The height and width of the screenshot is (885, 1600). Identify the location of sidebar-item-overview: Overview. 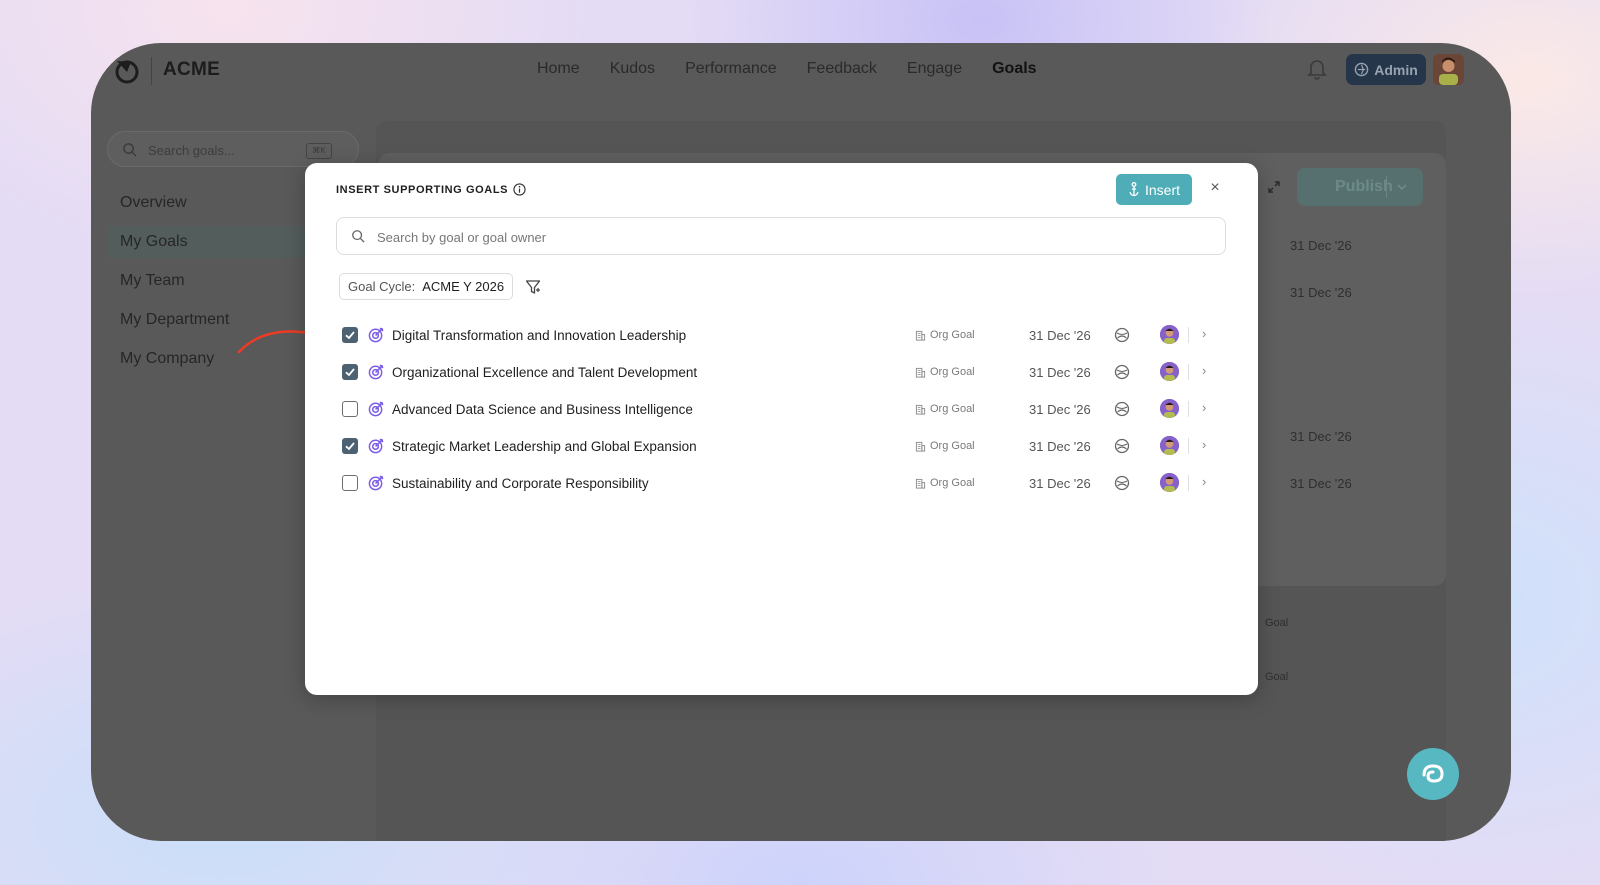
(174, 212).